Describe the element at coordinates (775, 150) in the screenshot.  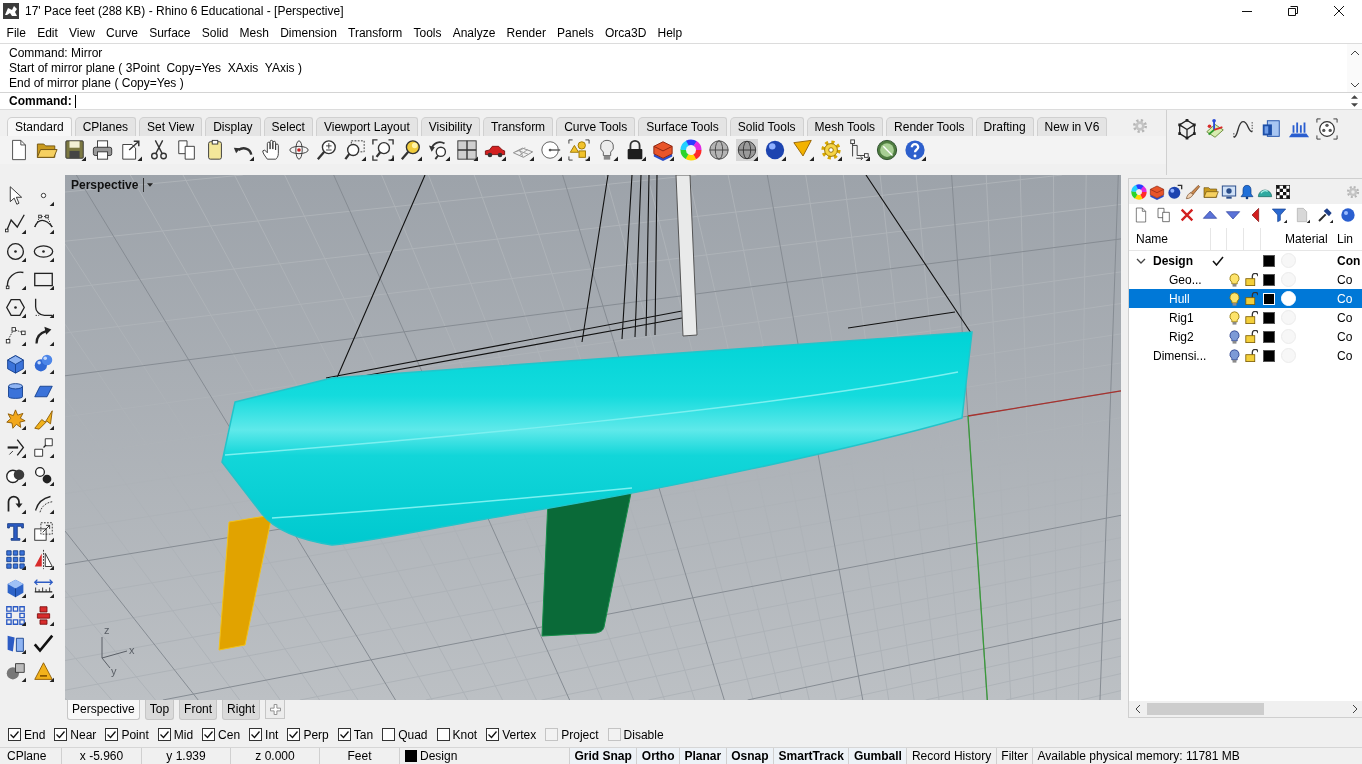
I see `rendered-sphere-icon` at that location.